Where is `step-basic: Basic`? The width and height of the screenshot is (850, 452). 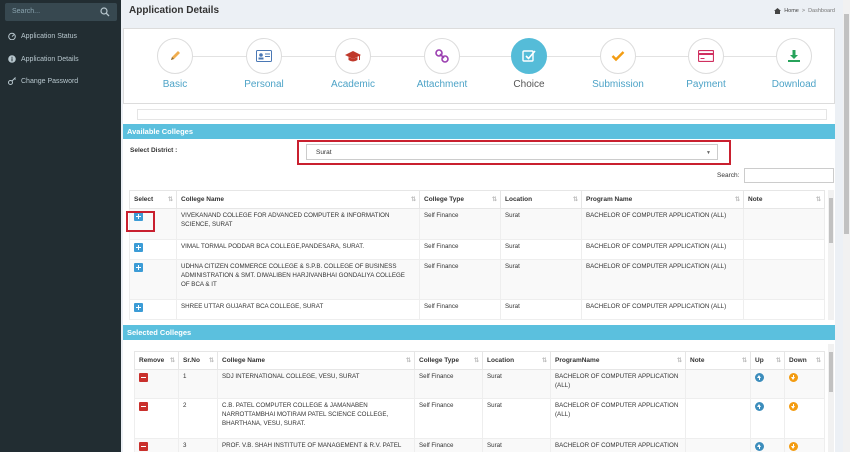
step-basic: Basic is located at coordinates (175, 64).